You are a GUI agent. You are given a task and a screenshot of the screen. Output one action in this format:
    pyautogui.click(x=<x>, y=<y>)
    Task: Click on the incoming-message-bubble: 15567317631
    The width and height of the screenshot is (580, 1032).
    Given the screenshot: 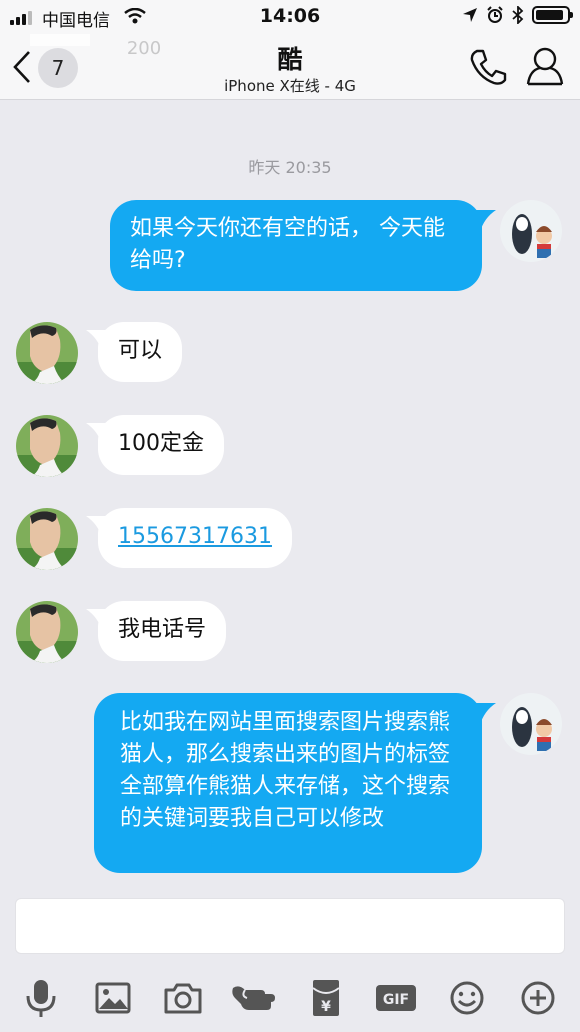 What is the action you would take?
    pyautogui.click(x=195, y=538)
    